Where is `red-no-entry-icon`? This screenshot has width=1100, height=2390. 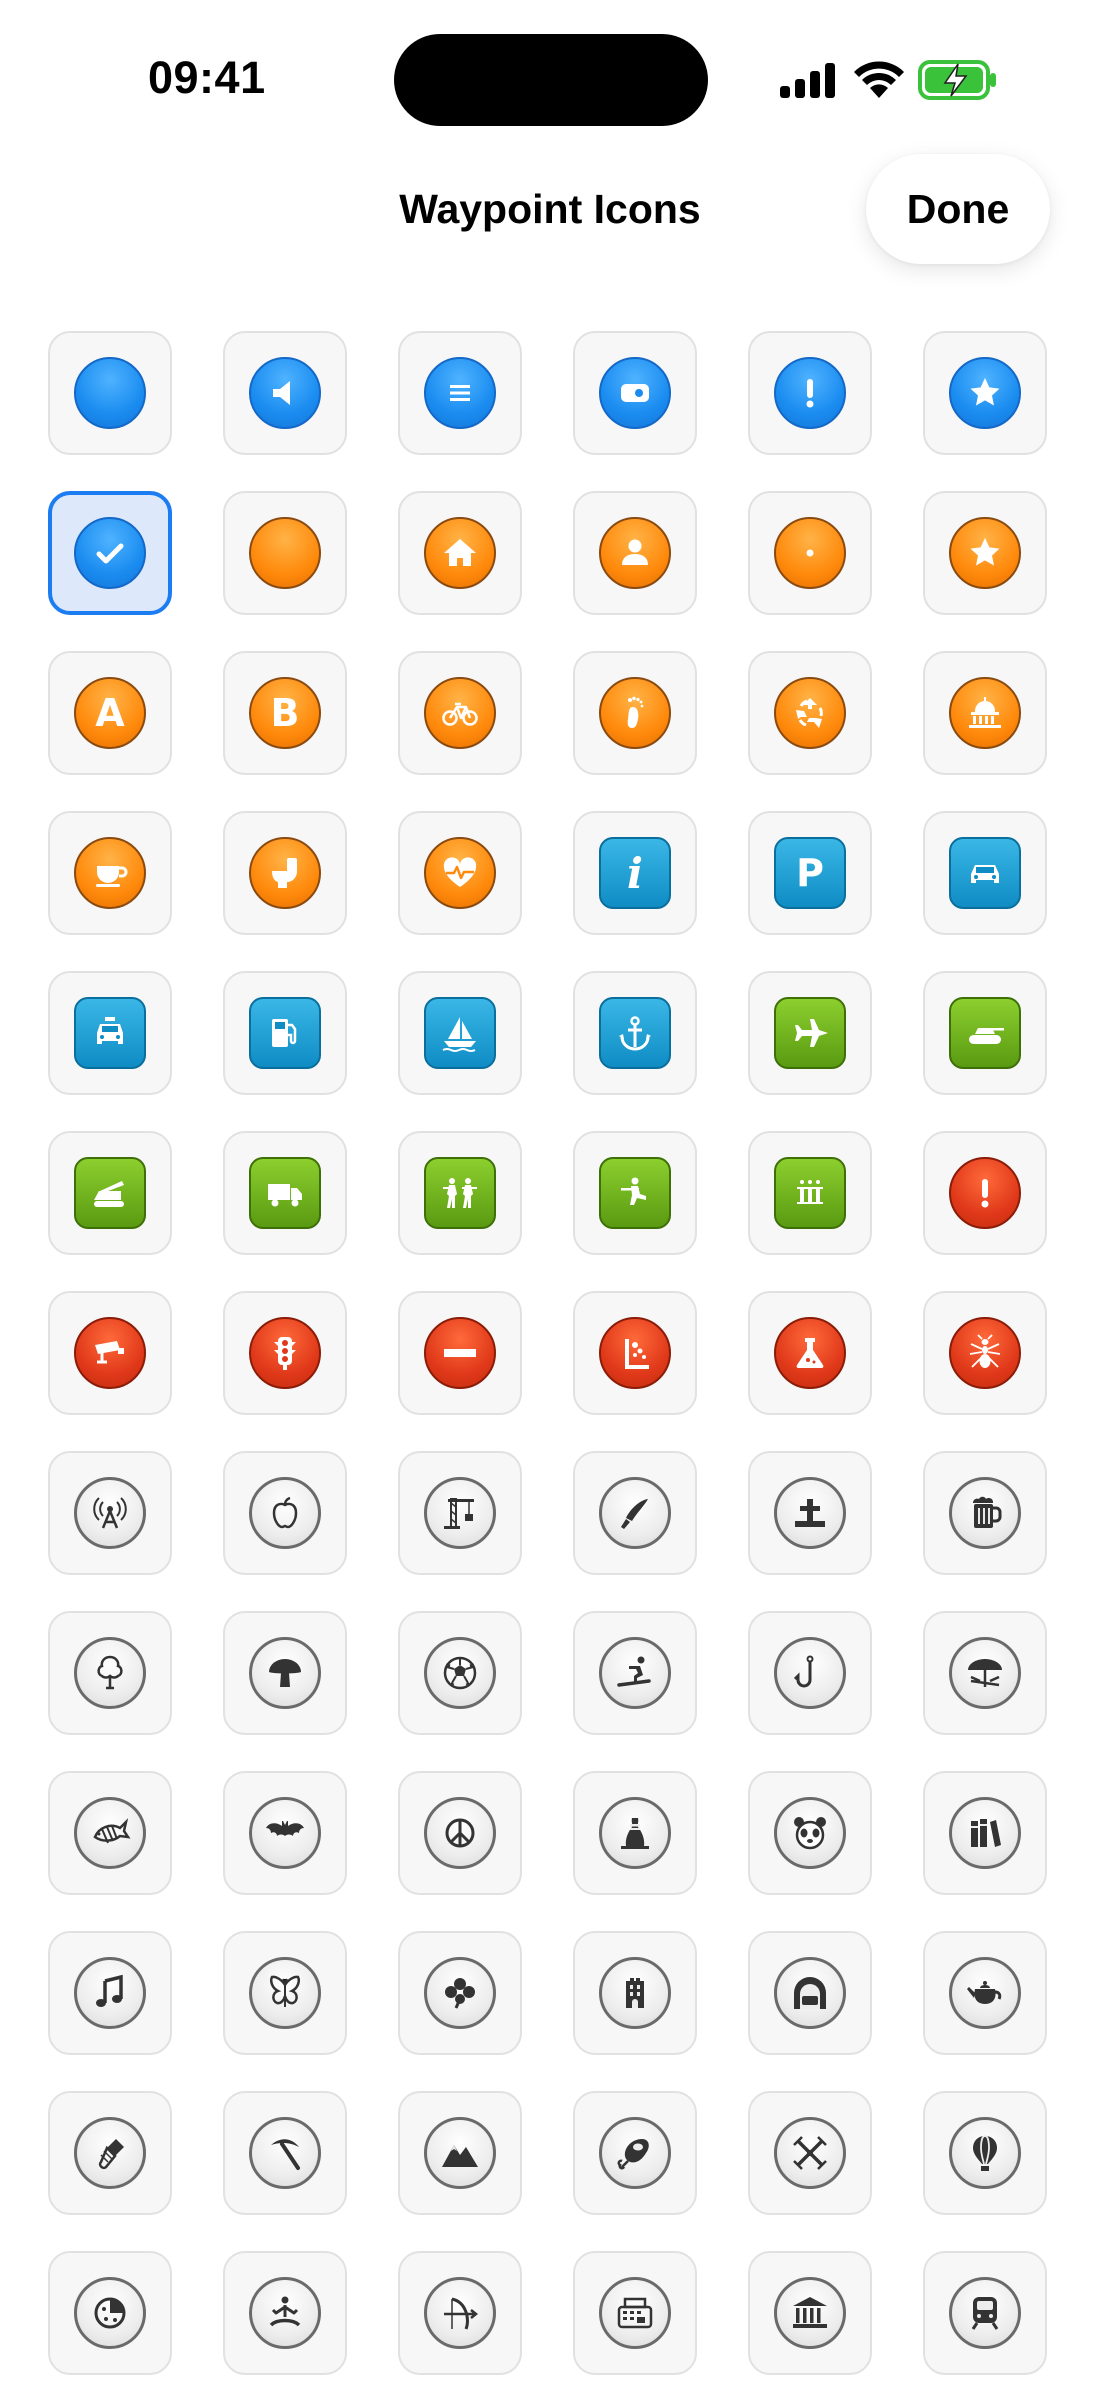 red-no-entry-icon is located at coordinates (460, 1353).